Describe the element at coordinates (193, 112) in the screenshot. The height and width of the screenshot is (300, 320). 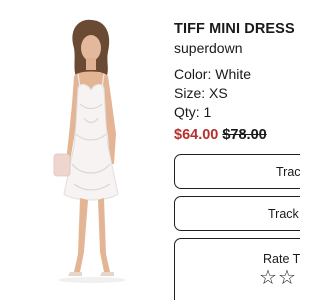
I see `product-qty: Qty: 1` at that location.